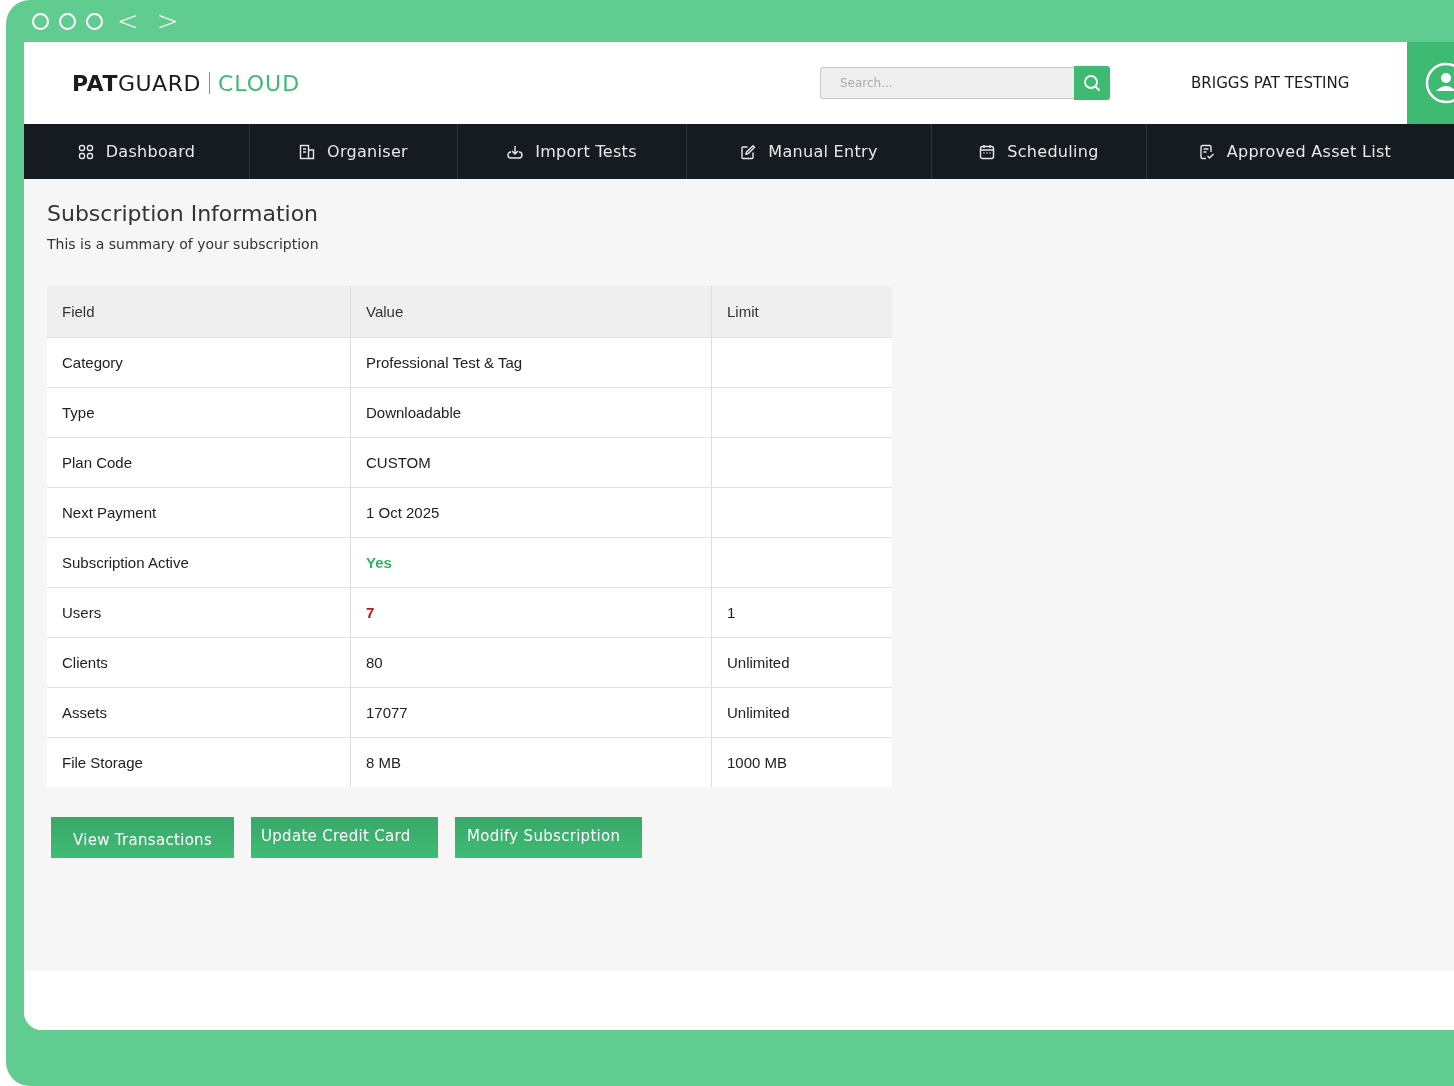  I want to click on grid-icon, so click(85, 151).